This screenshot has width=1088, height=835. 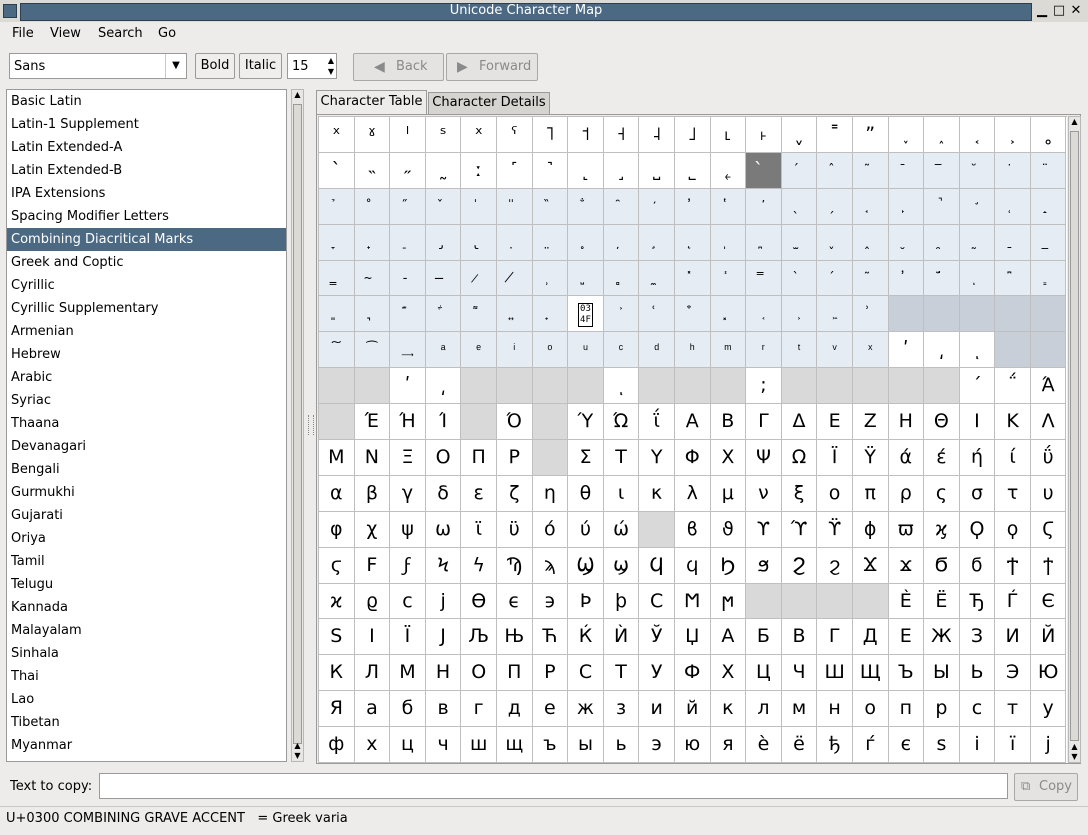 What do you see at coordinates (372, 565) in the screenshot?
I see `character-cell: Ϝ` at bounding box center [372, 565].